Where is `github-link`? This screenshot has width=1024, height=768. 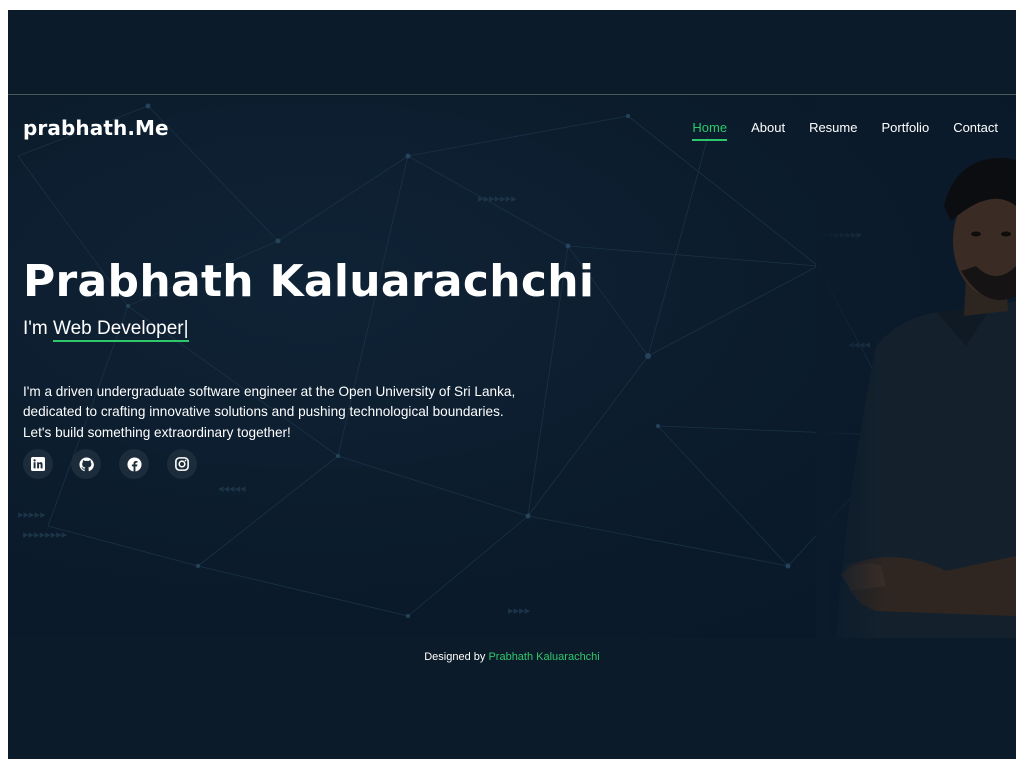
github-link is located at coordinates (86, 464).